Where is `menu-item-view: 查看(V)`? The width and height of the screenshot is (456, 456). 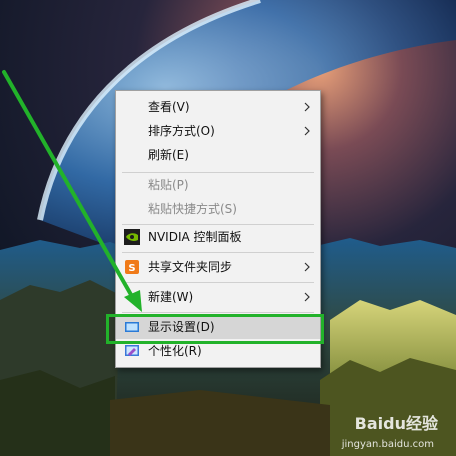
menu-item-view: 查看(V) is located at coordinates (218, 107).